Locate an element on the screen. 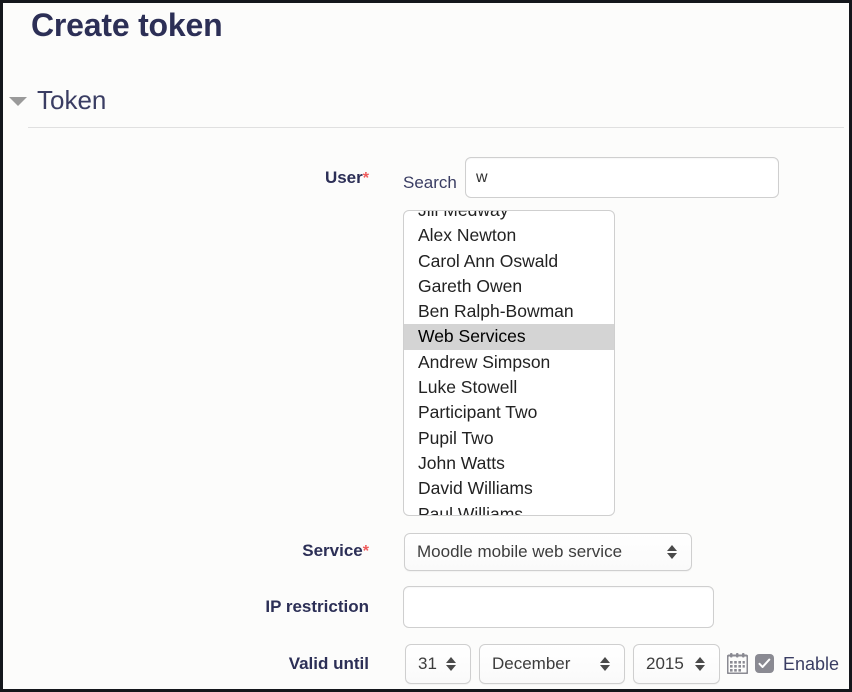 The image size is (852, 692). search-input is located at coordinates (622, 177).